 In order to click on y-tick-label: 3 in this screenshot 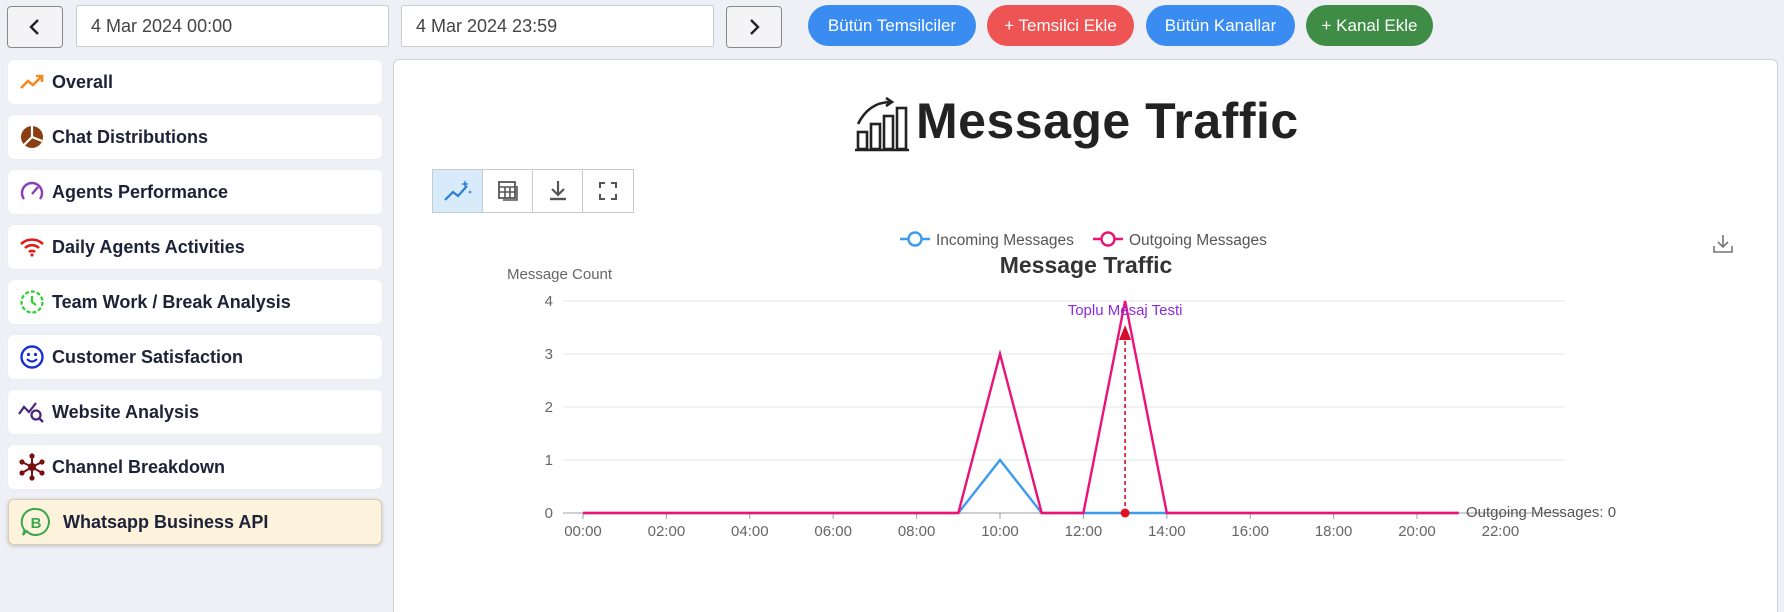, I will do `click(549, 354)`.